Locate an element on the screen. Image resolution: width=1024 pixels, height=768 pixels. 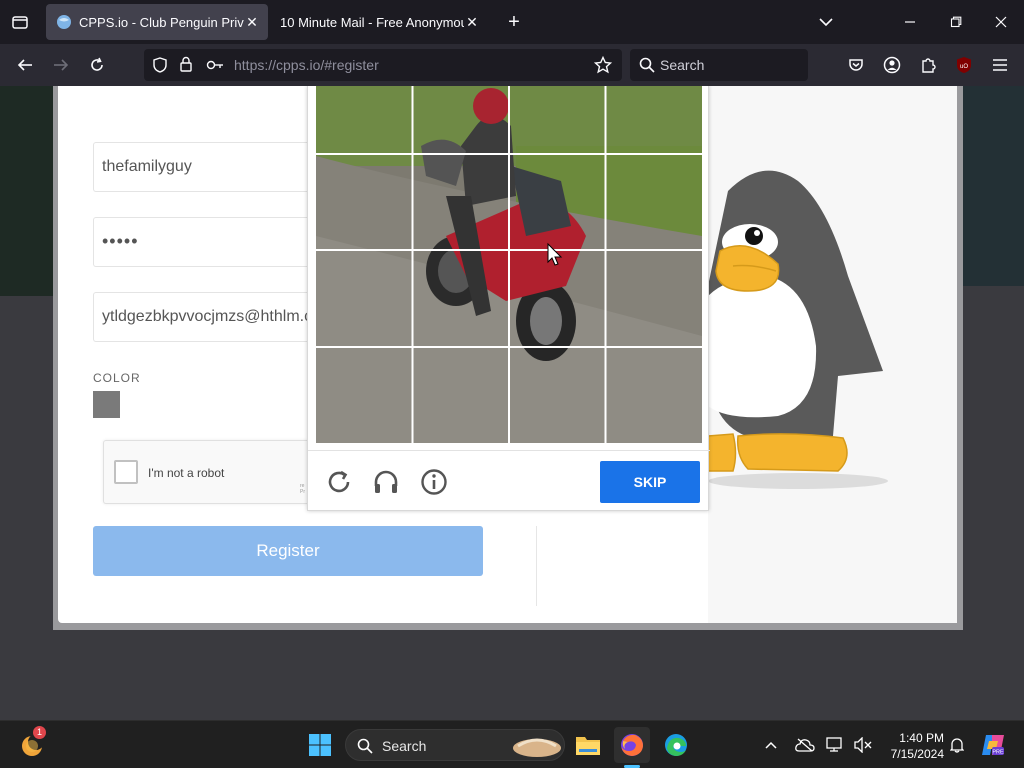
edge-button is located at coordinates (676, 745).